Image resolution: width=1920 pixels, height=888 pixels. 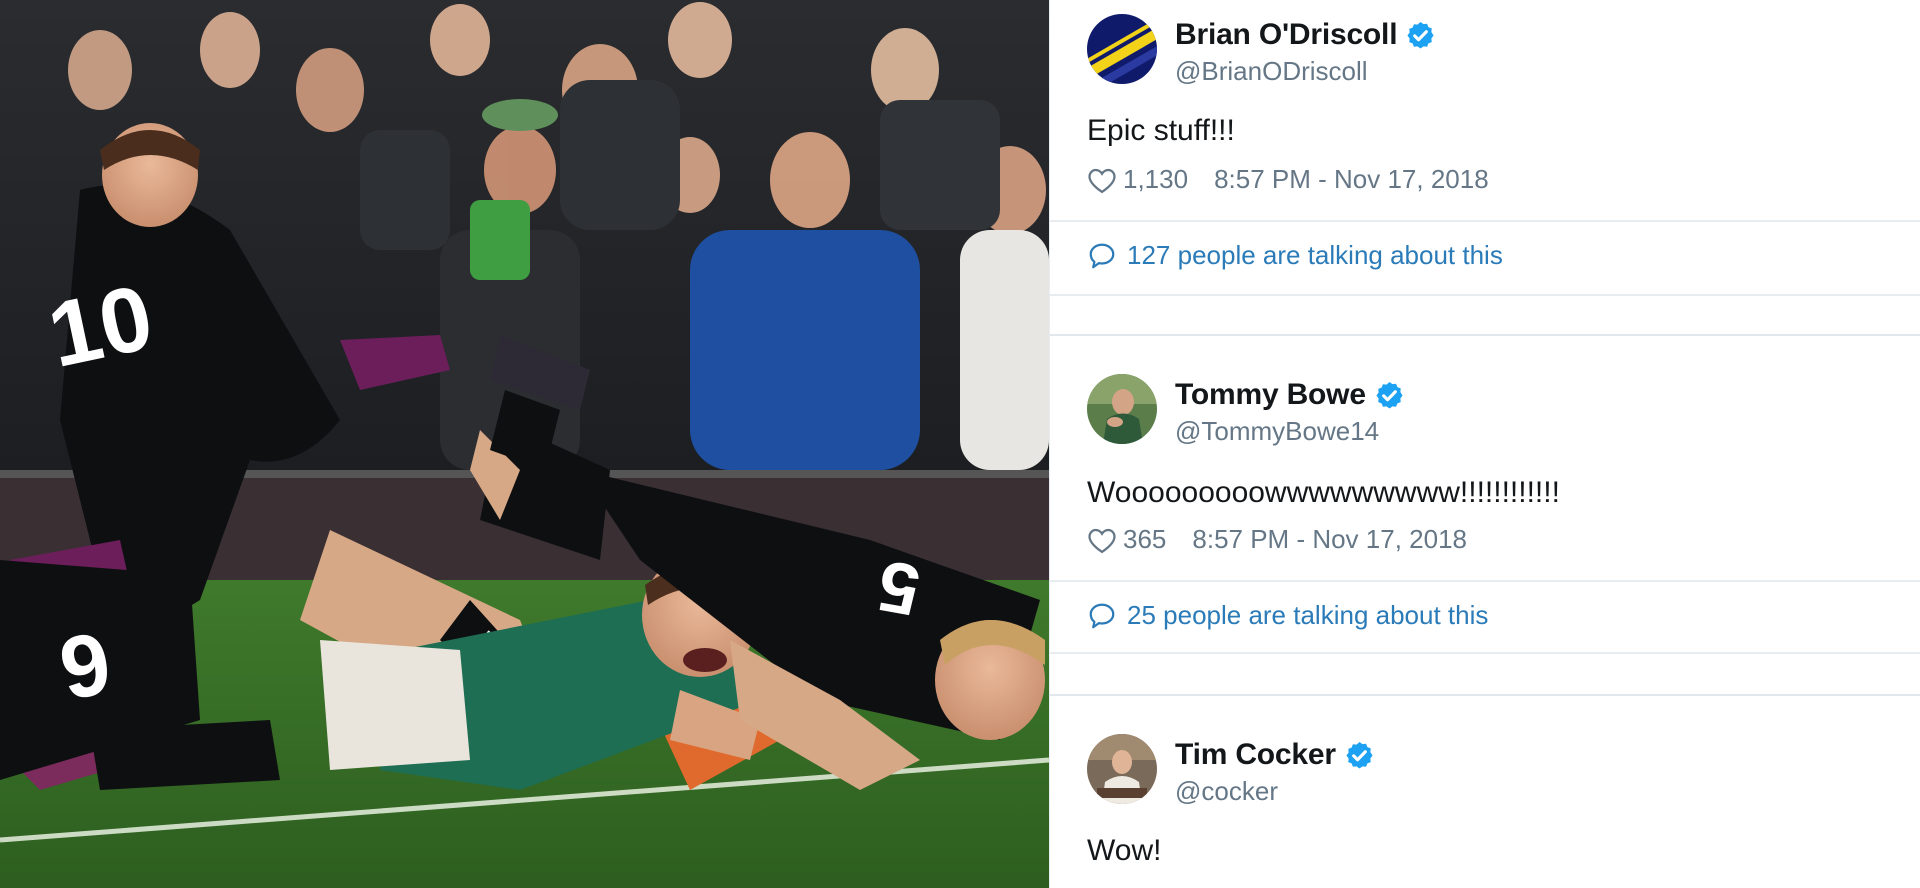 I want to click on like-count: 1,130, so click(x=1156, y=179).